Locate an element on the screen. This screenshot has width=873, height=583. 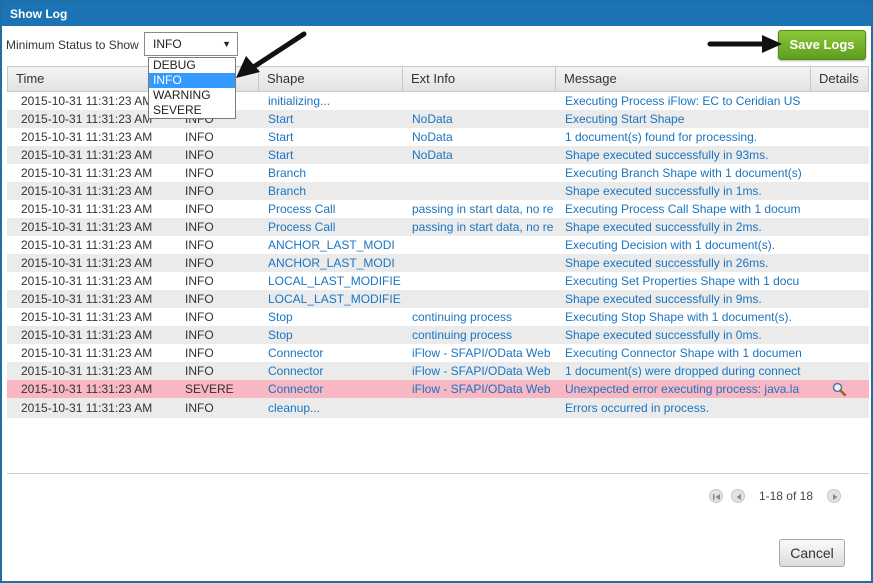
magnifier-icon is located at coordinates (839, 389).